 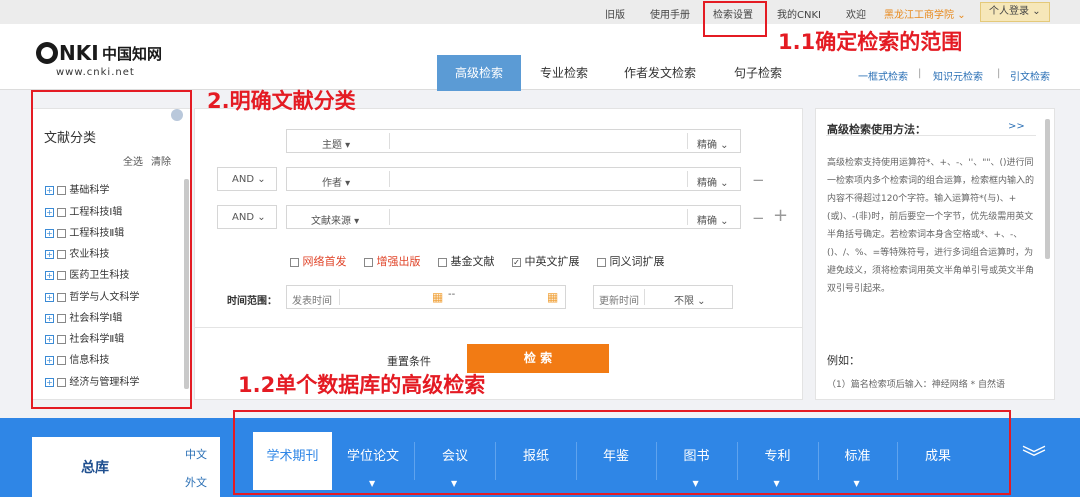 What do you see at coordinates (958, 75) in the screenshot?
I see `knowledge-search-link: 知识元检索` at bounding box center [958, 75].